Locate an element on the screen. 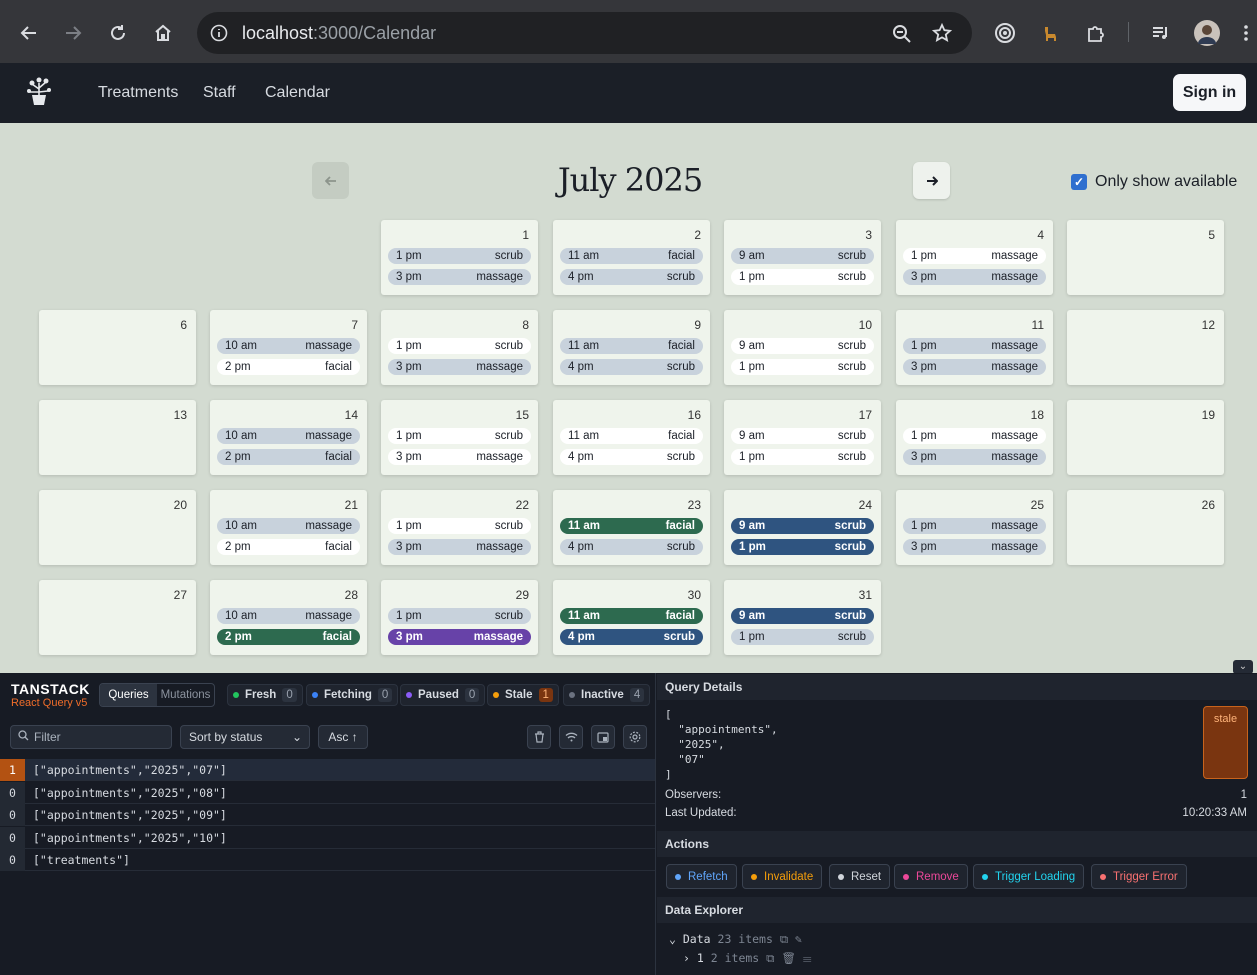  forward-icon is located at coordinates (73, 33).